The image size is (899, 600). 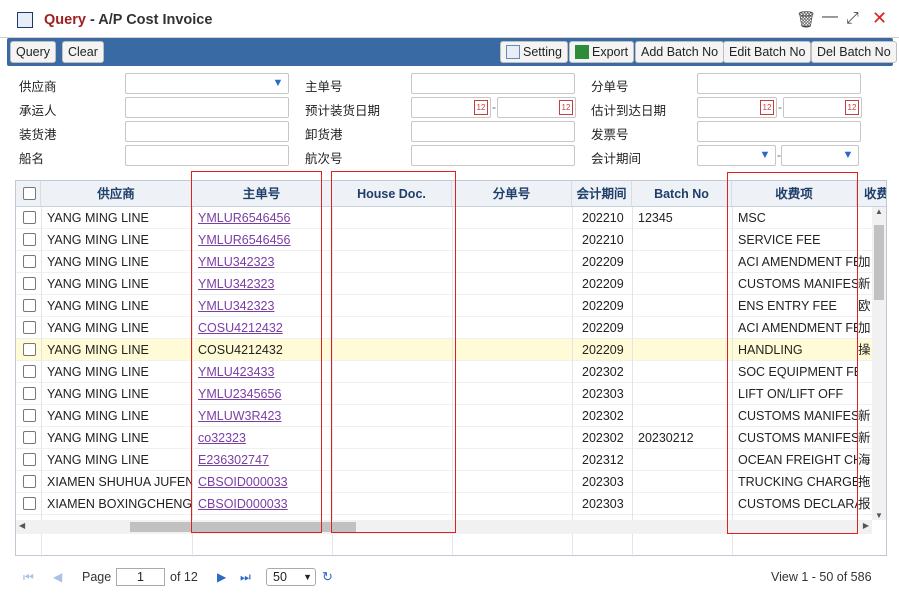 I want to click on setting-button: Setting, so click(x=534, y=52).